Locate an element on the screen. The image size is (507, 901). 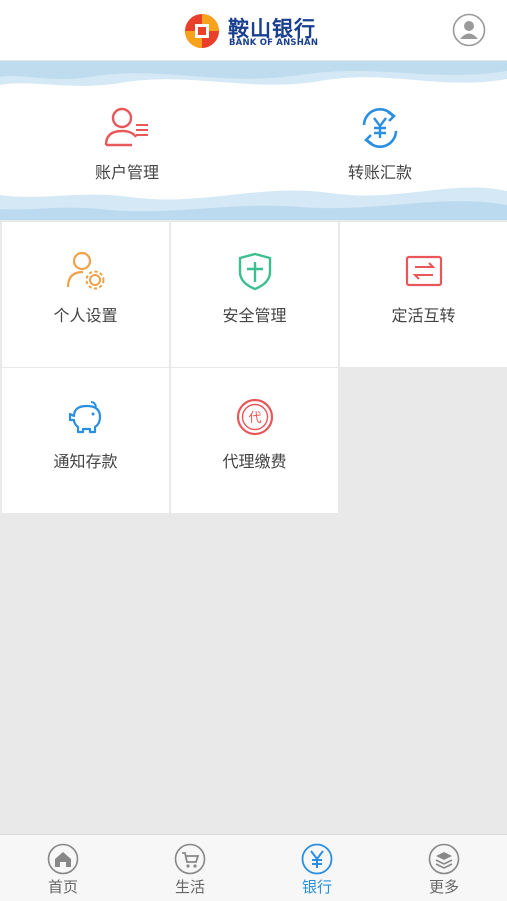
person-settings-icon is located at coordinates (85, 270).